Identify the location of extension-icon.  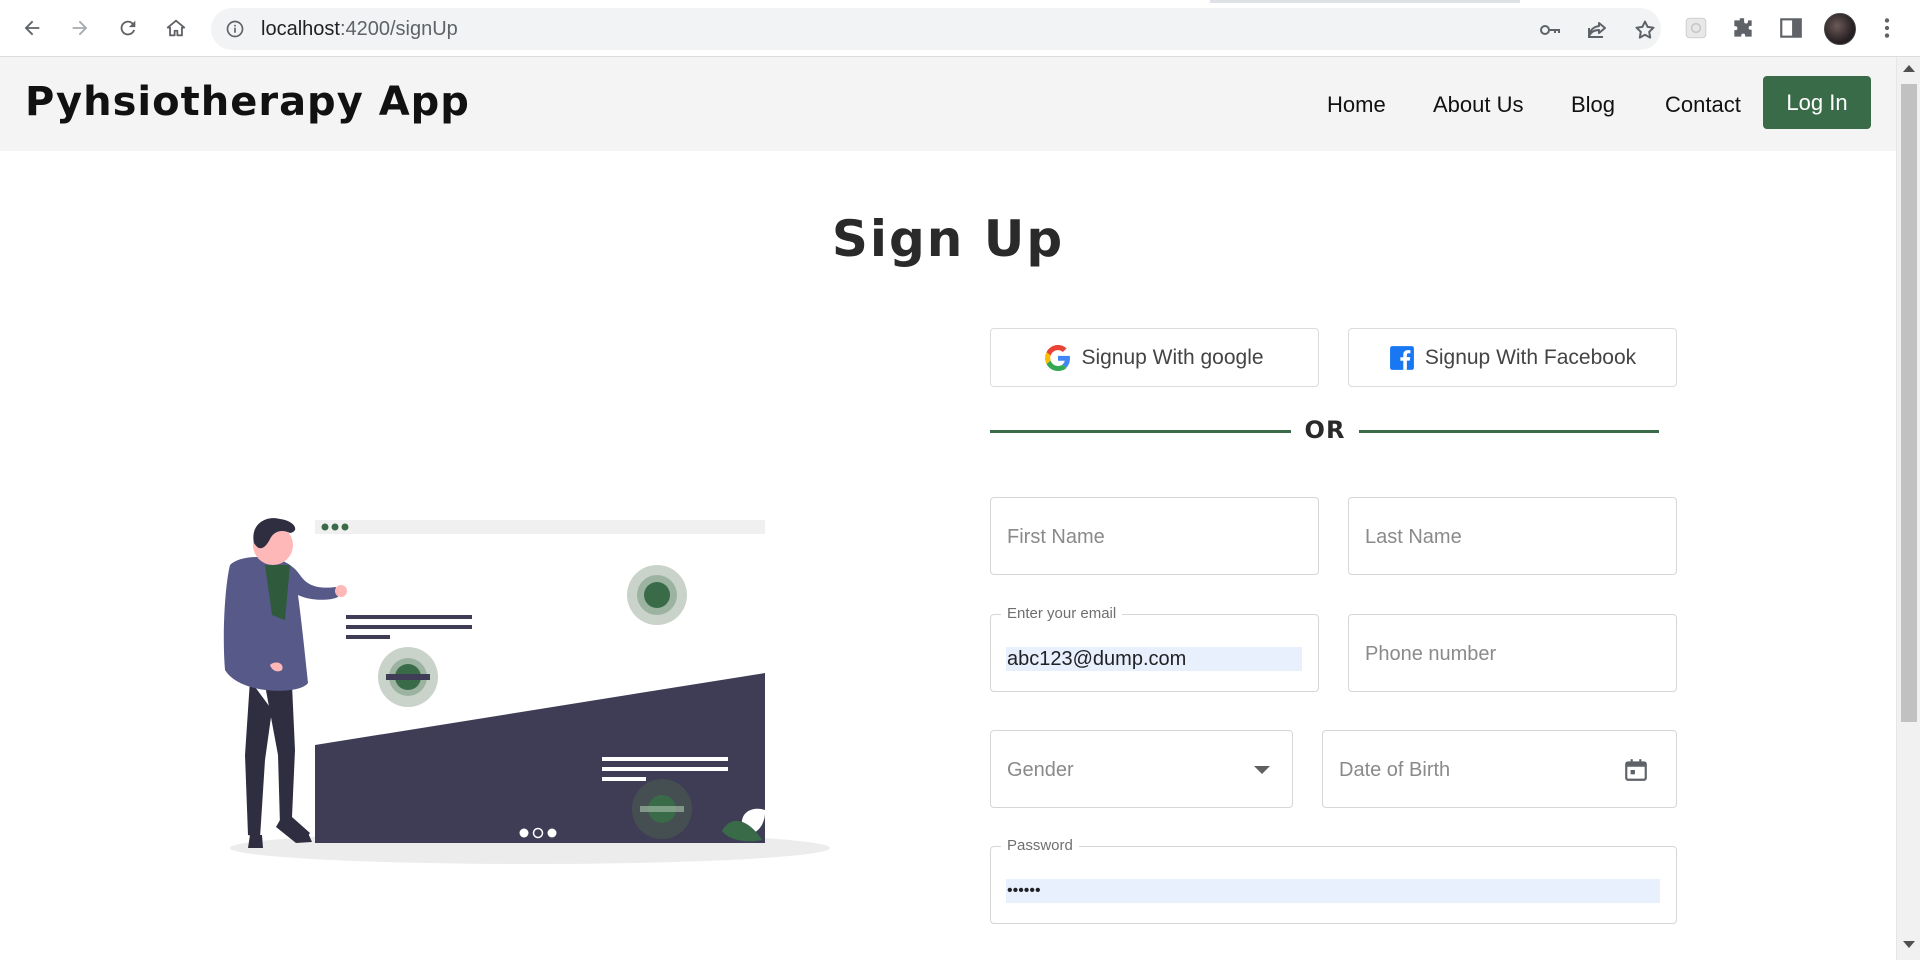
(1696, 28).